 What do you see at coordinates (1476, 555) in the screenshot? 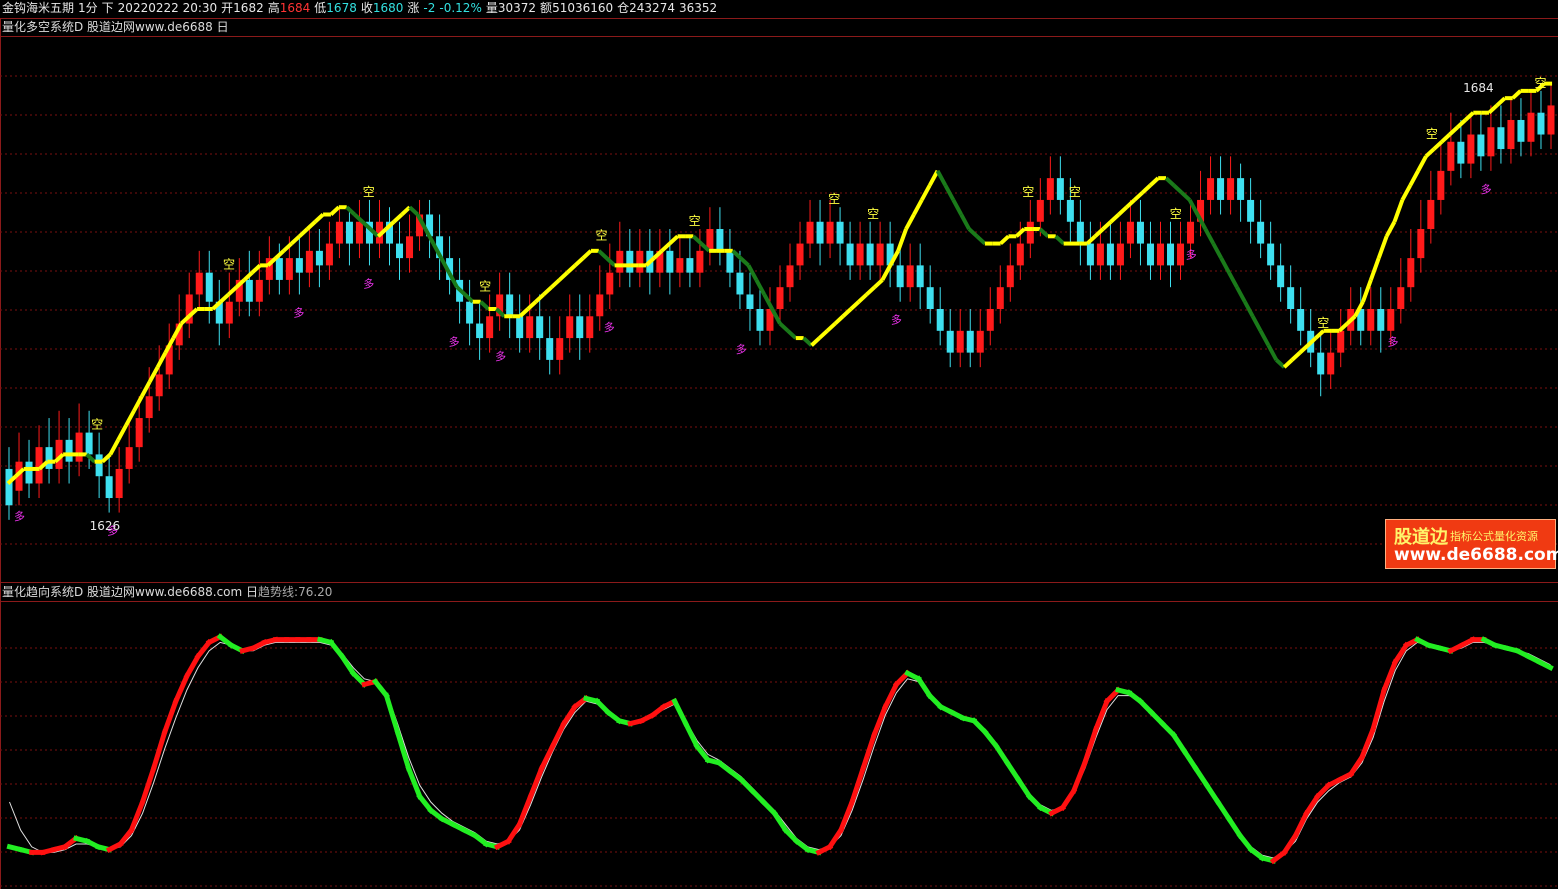
I see `logo-url: www.de6688.com` at bounding box center [1476, 555].